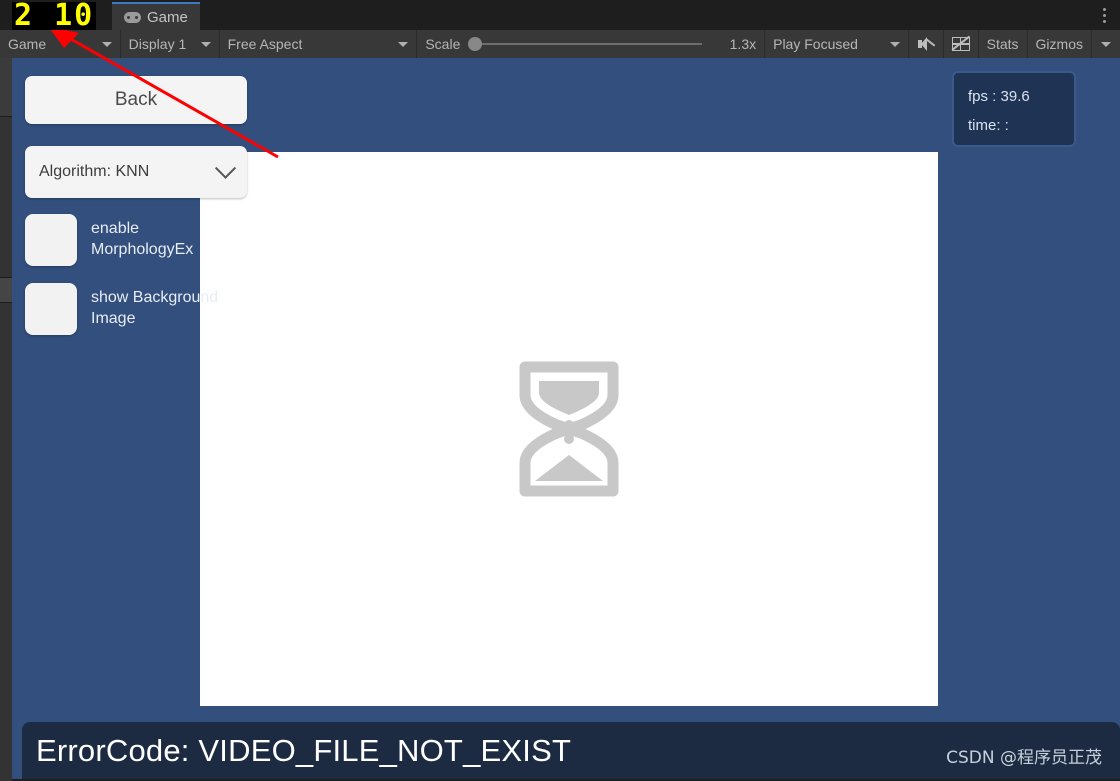 This screenshot has width=1120, height=781. I want to click on gizmos-label: Gizmos, so click(1059, 44).